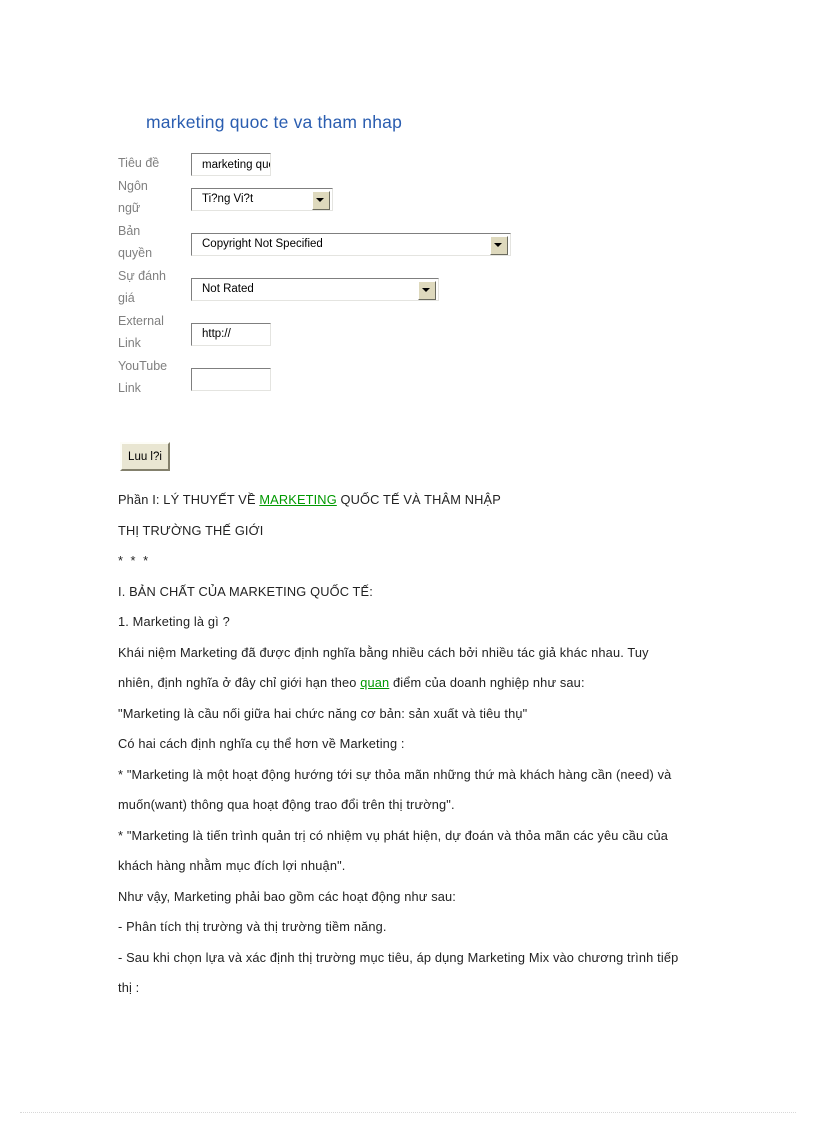 This screenshot has width=816, height=1123. Describe the element at coordinates (408, 531) in the screenshot. I see `paragraph-part-1-heading-2: THỊ TRƯỜNG THẾ GIỚI` at that location.